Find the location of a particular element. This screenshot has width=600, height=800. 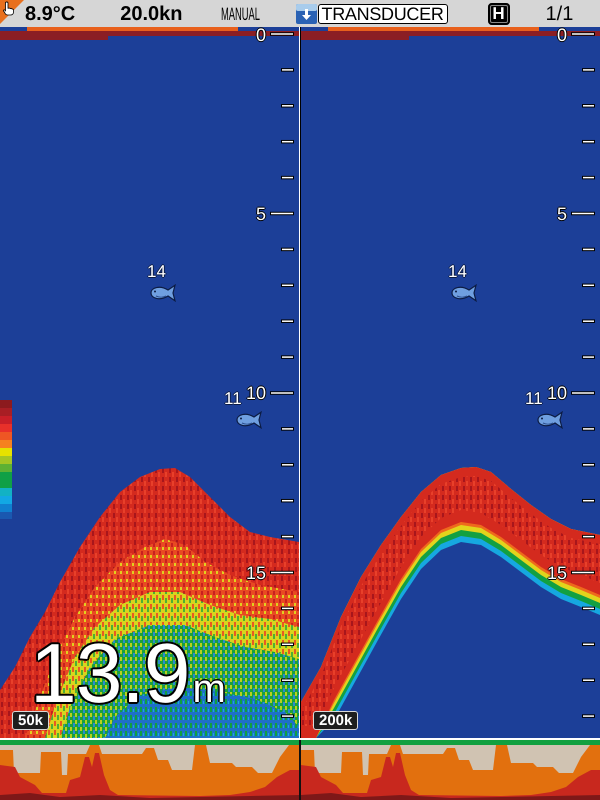

depth-unit: m is located at coordinates (209, 689).